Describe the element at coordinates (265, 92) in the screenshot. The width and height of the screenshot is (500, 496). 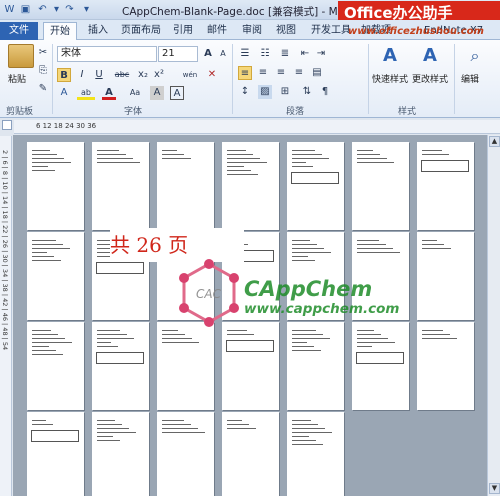
I see `shading-icon: ▨` at that location.